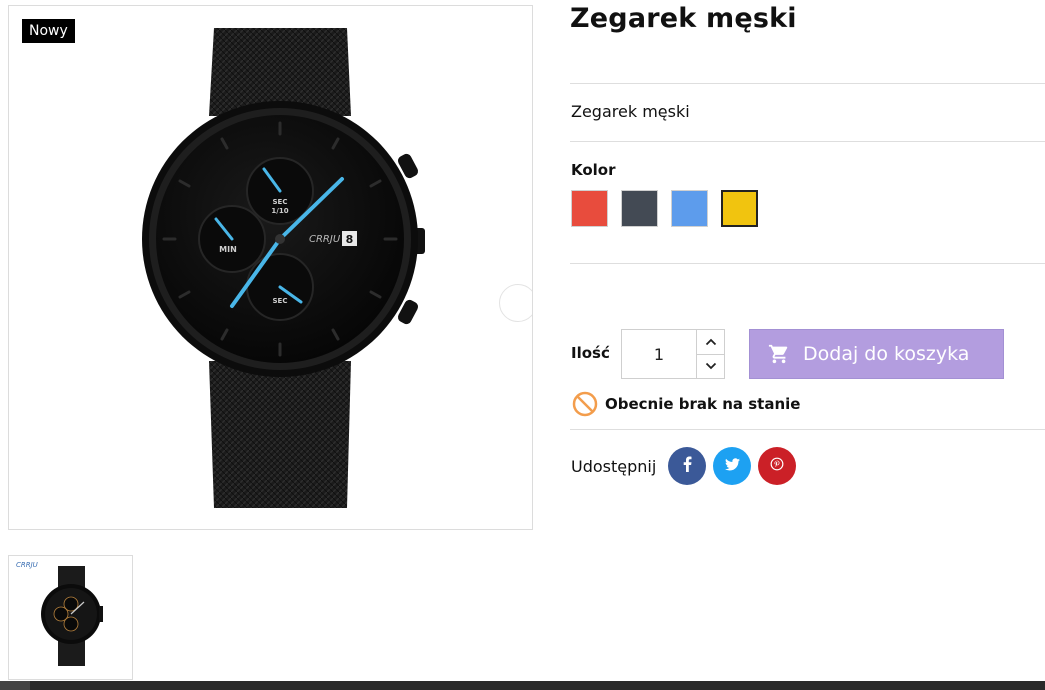  I want to click on share-buttons, so click(732, 466).